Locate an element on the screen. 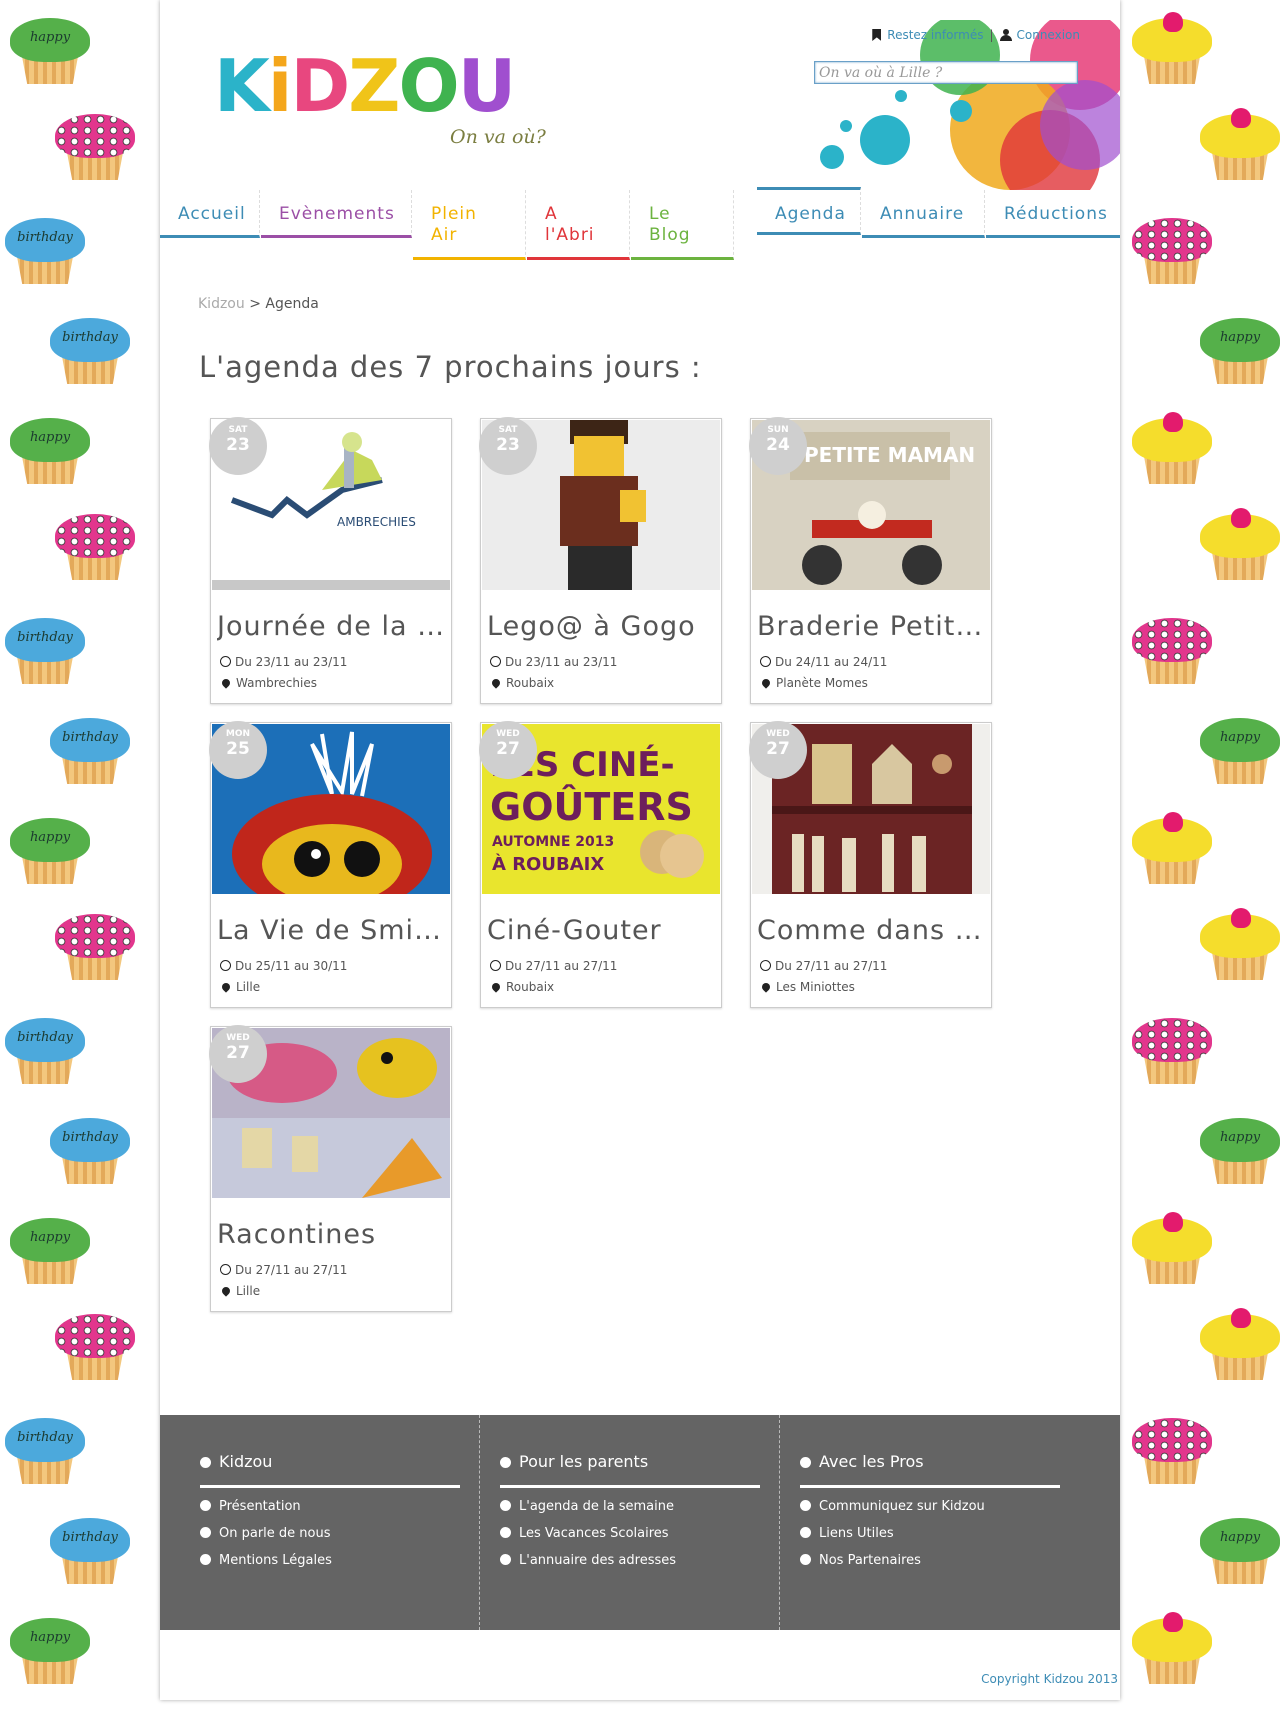 This screenshot has width=1280, height=1721. event-place-text: Planète Momes is located at coordinates (822, 683).